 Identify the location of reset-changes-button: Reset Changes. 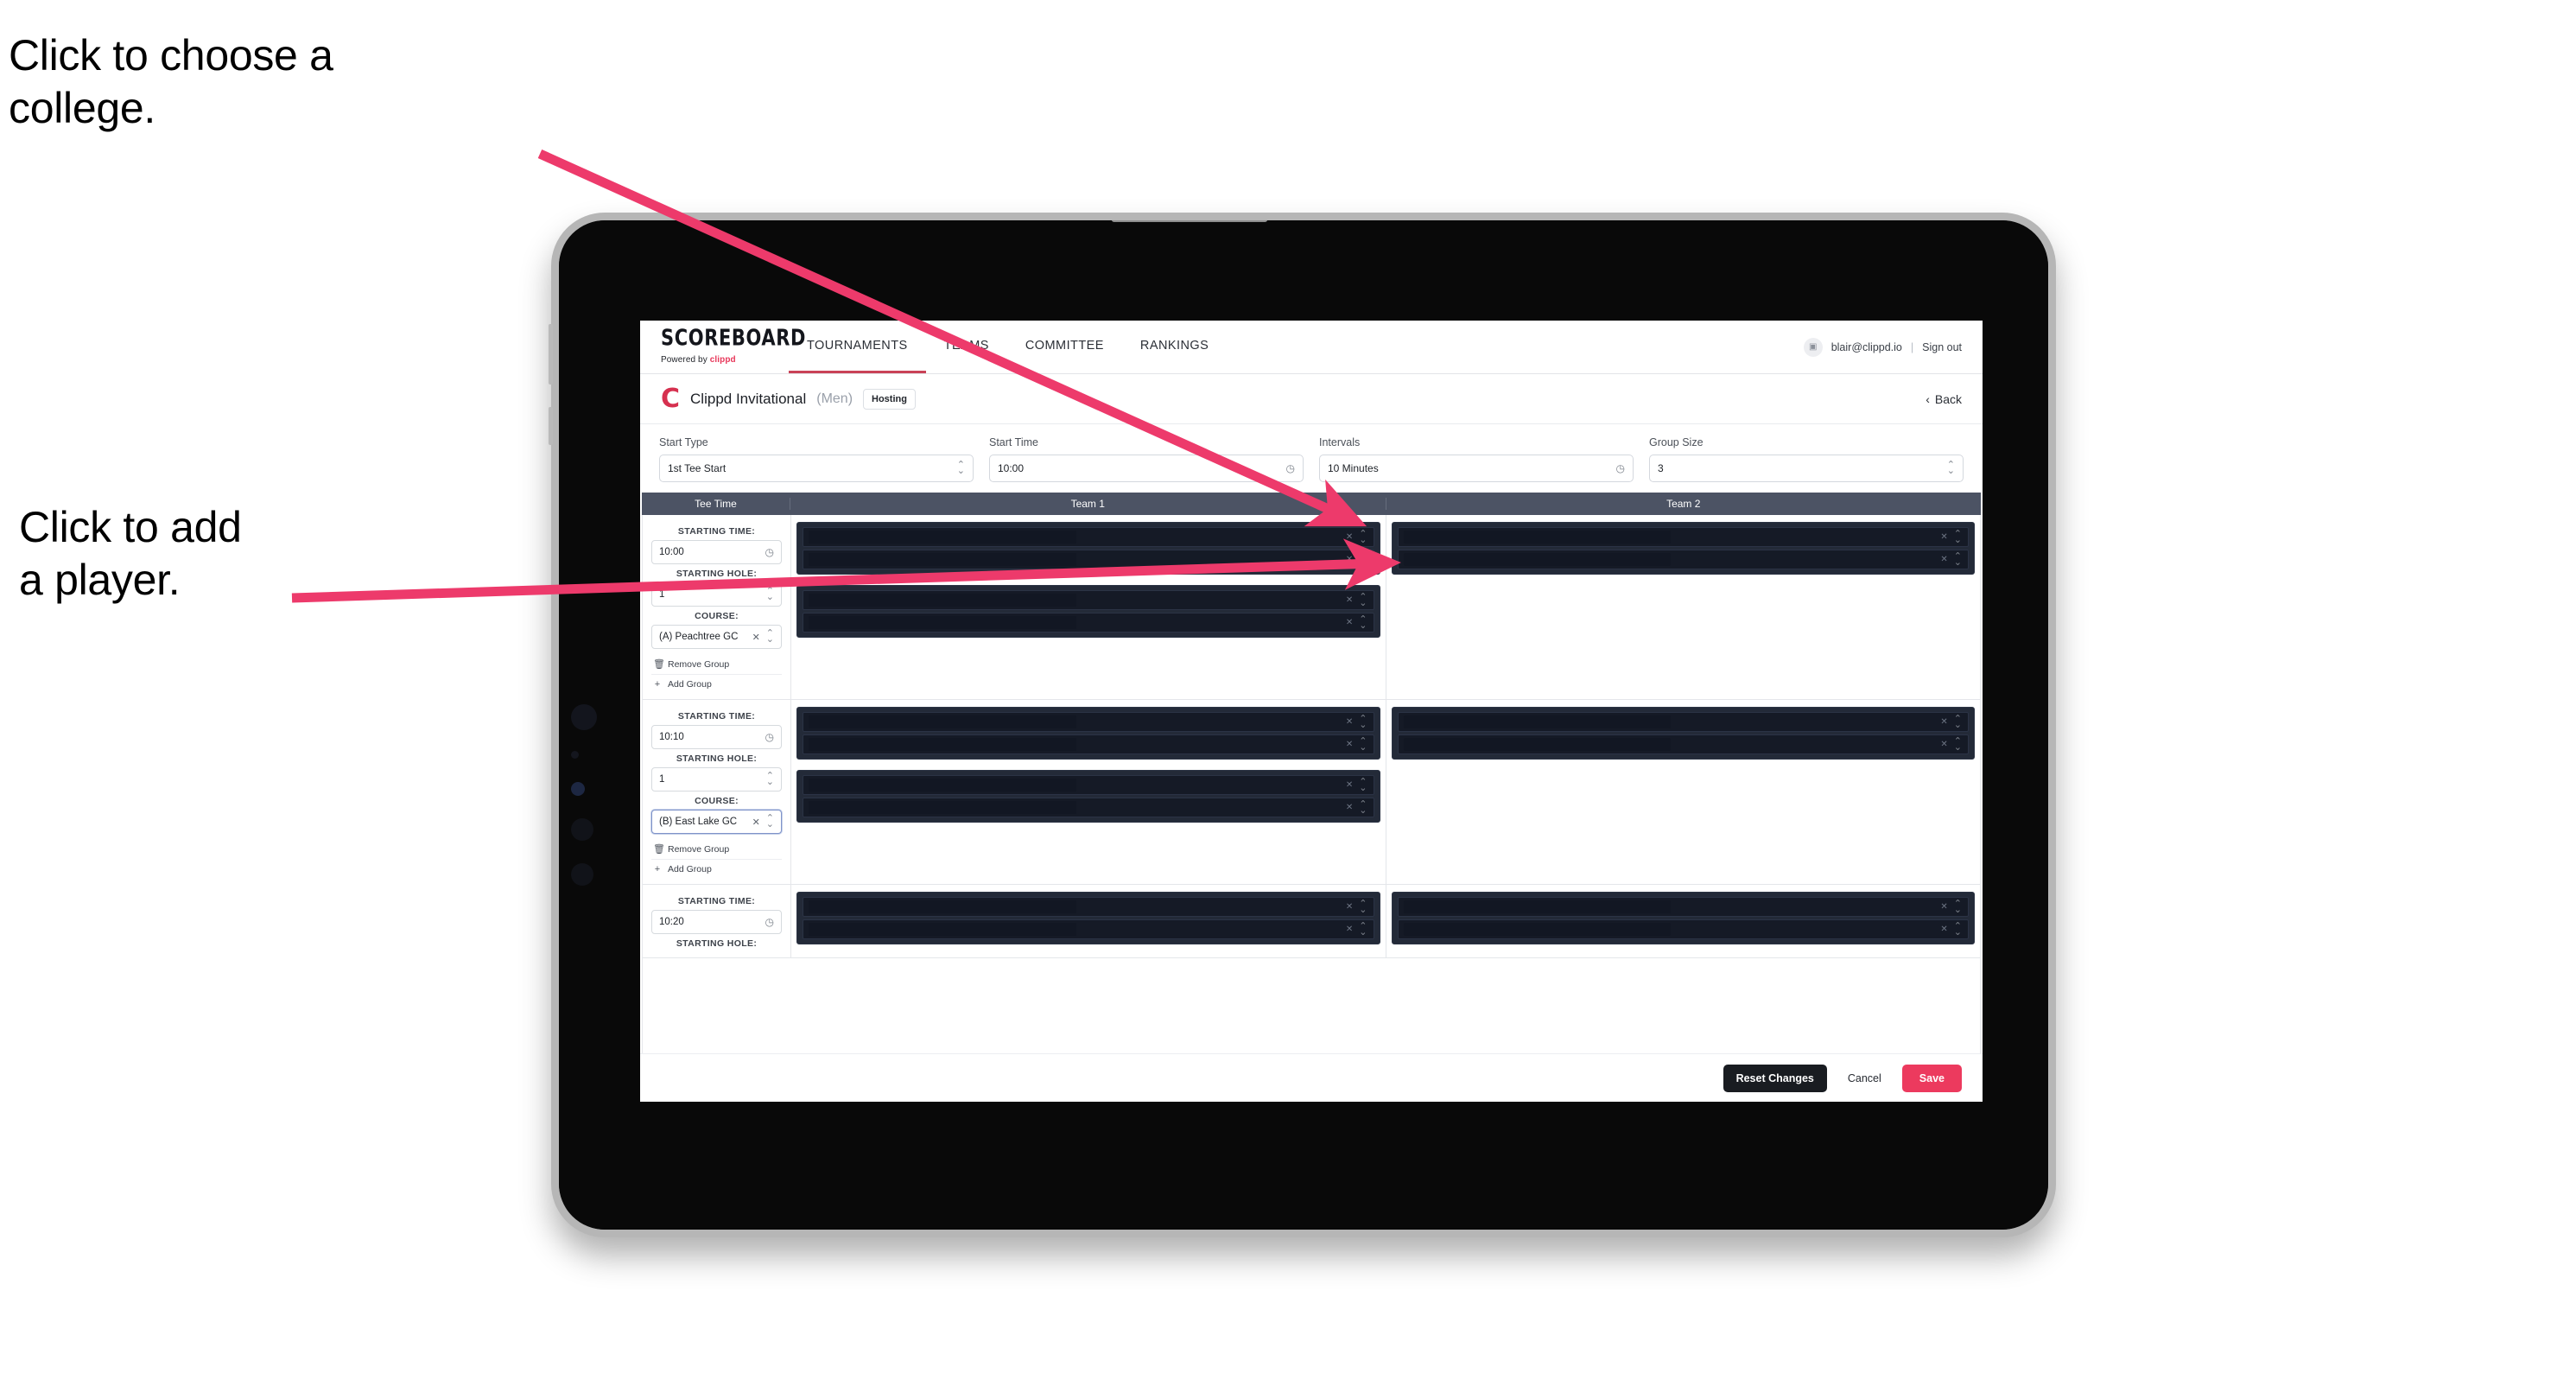
(1775, 1078).